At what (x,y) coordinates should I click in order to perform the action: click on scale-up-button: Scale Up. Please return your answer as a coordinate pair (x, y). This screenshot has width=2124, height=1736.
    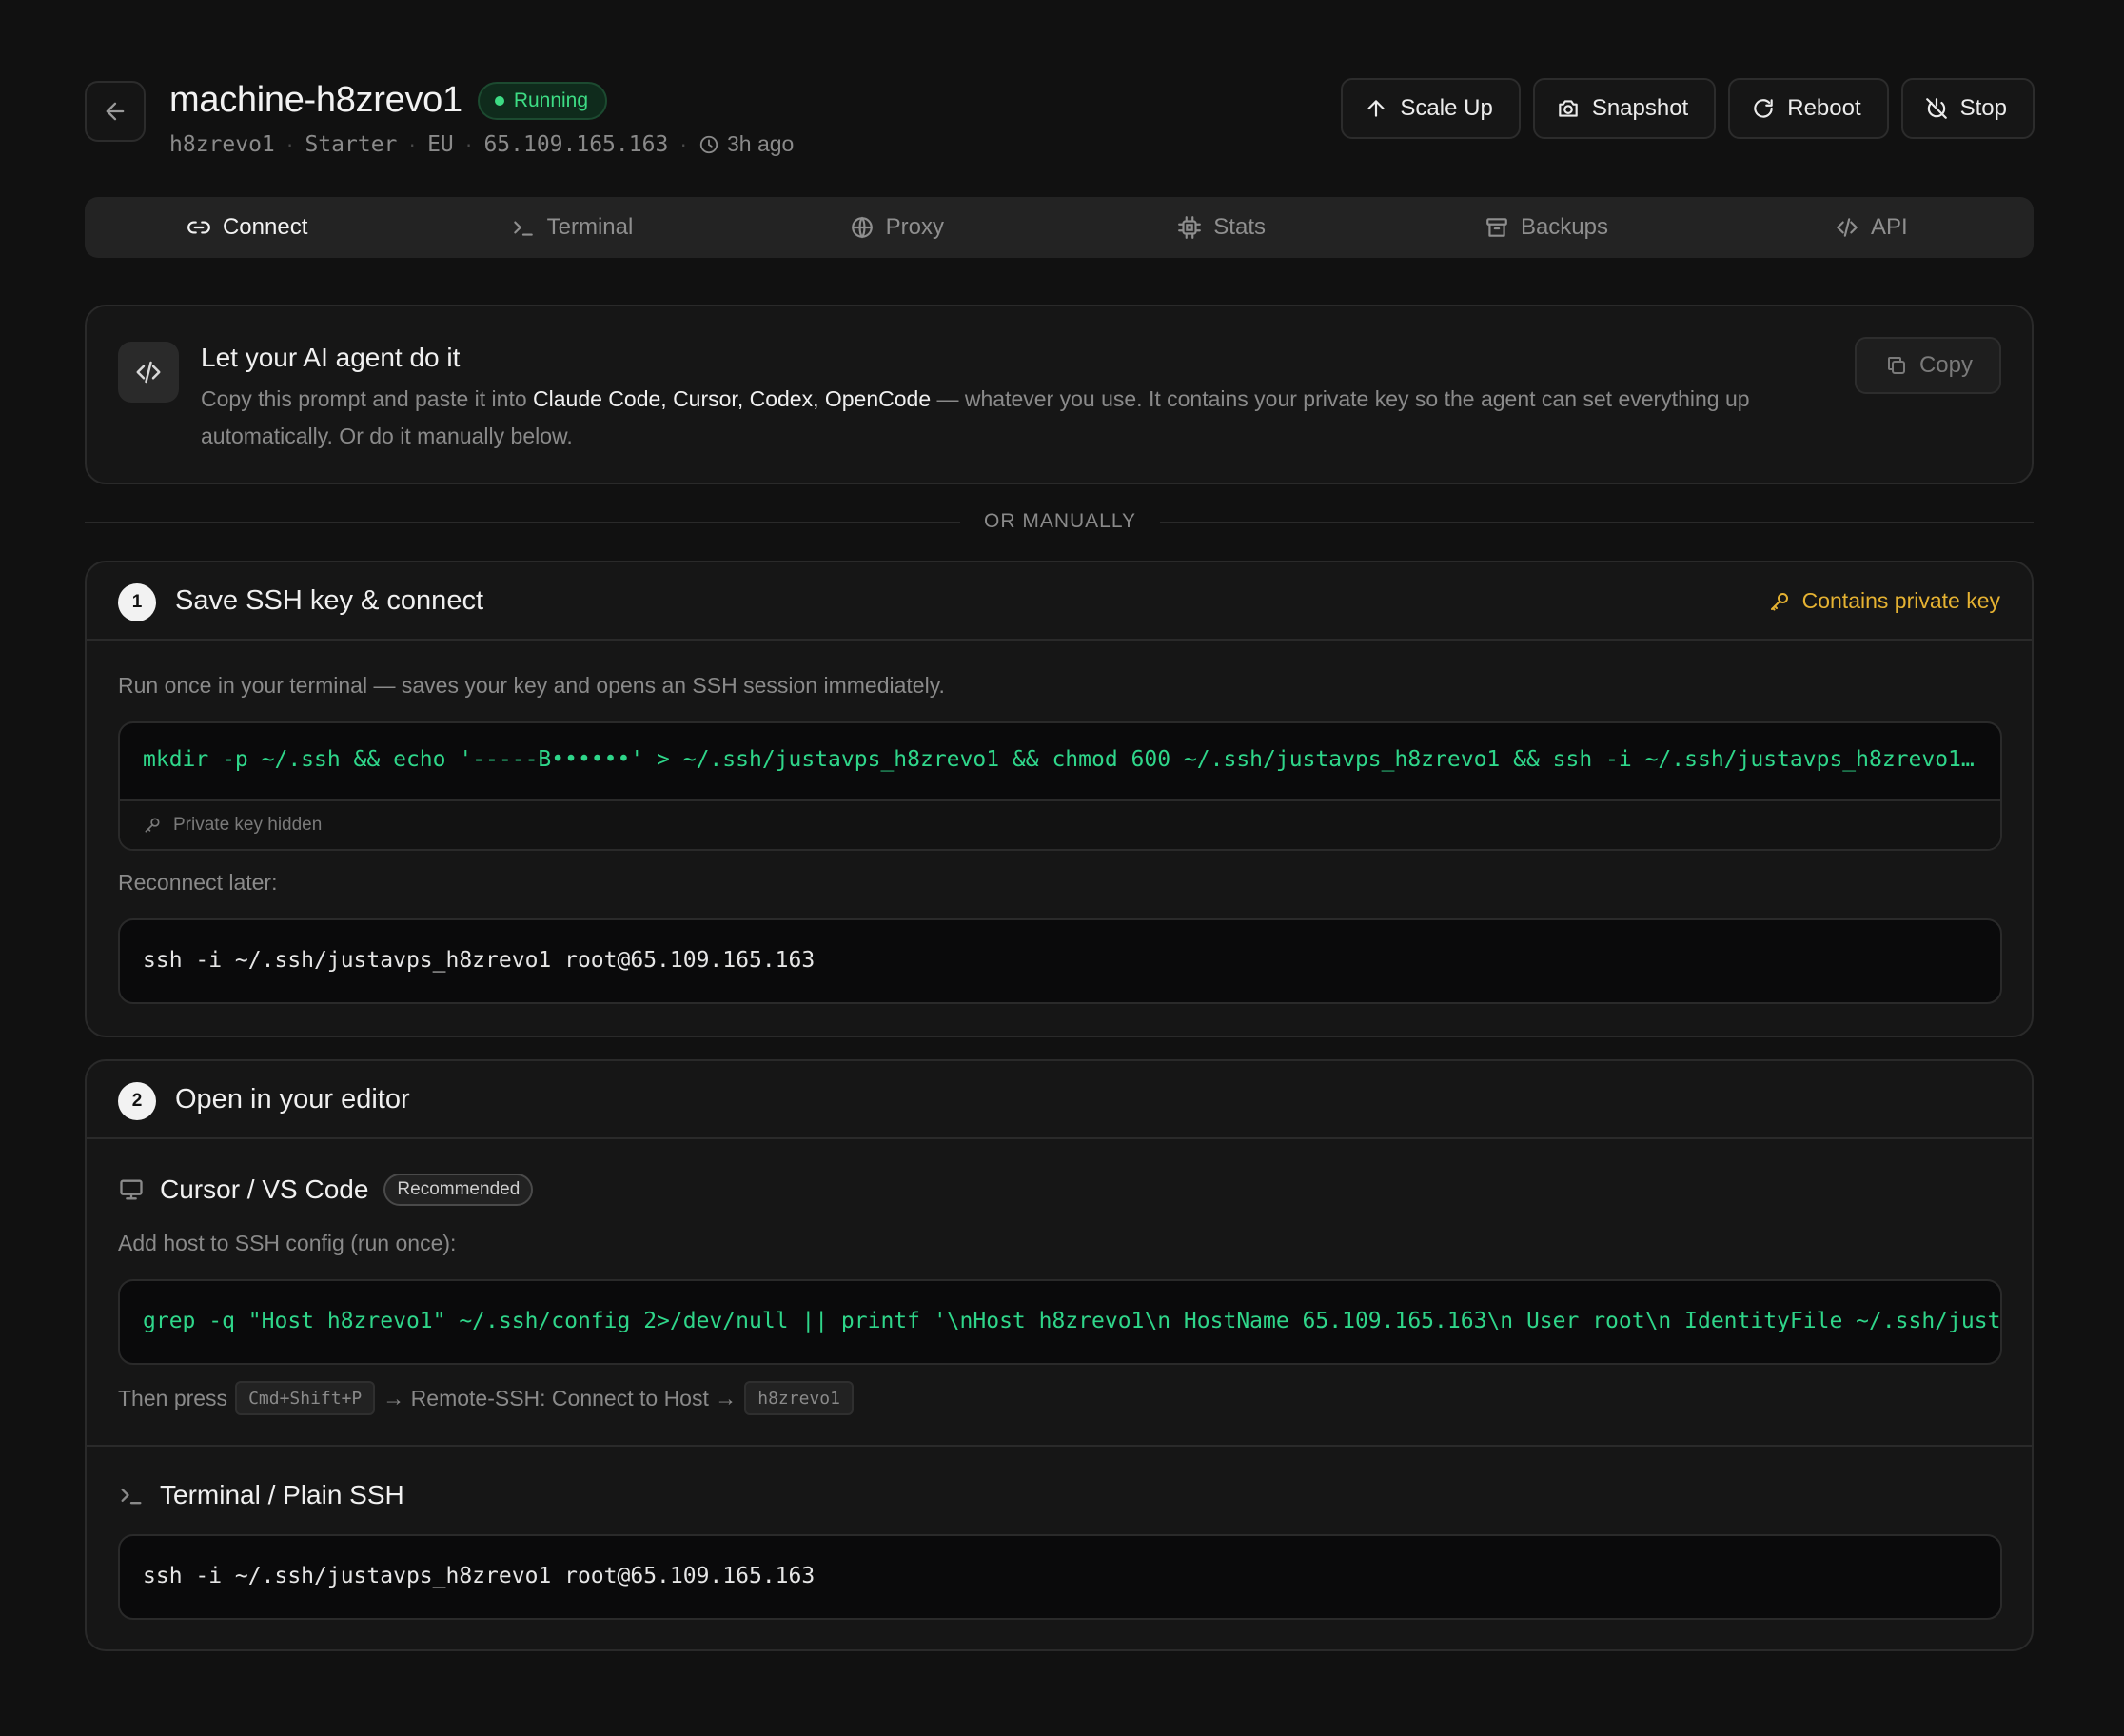
    Looking at the image, I should click on (1431, 108).